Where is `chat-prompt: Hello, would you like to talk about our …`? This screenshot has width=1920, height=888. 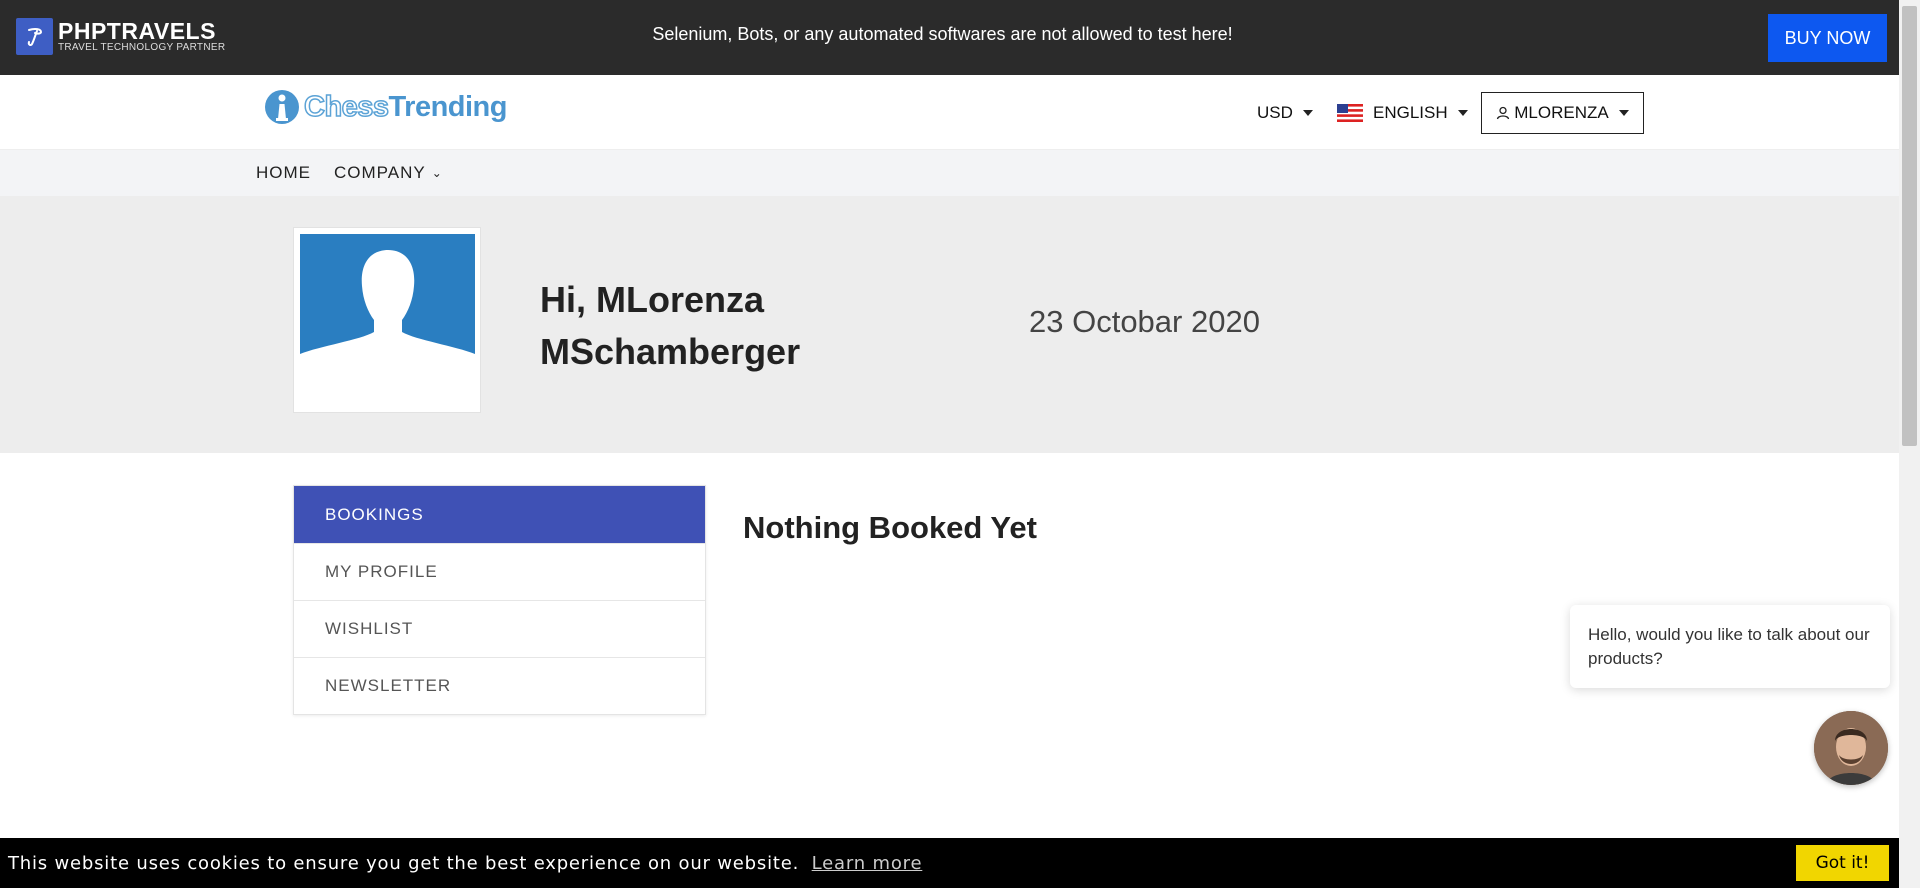
chat-prompt: Hello, would you like to talk about our … is located at coordinates (1730, 646).